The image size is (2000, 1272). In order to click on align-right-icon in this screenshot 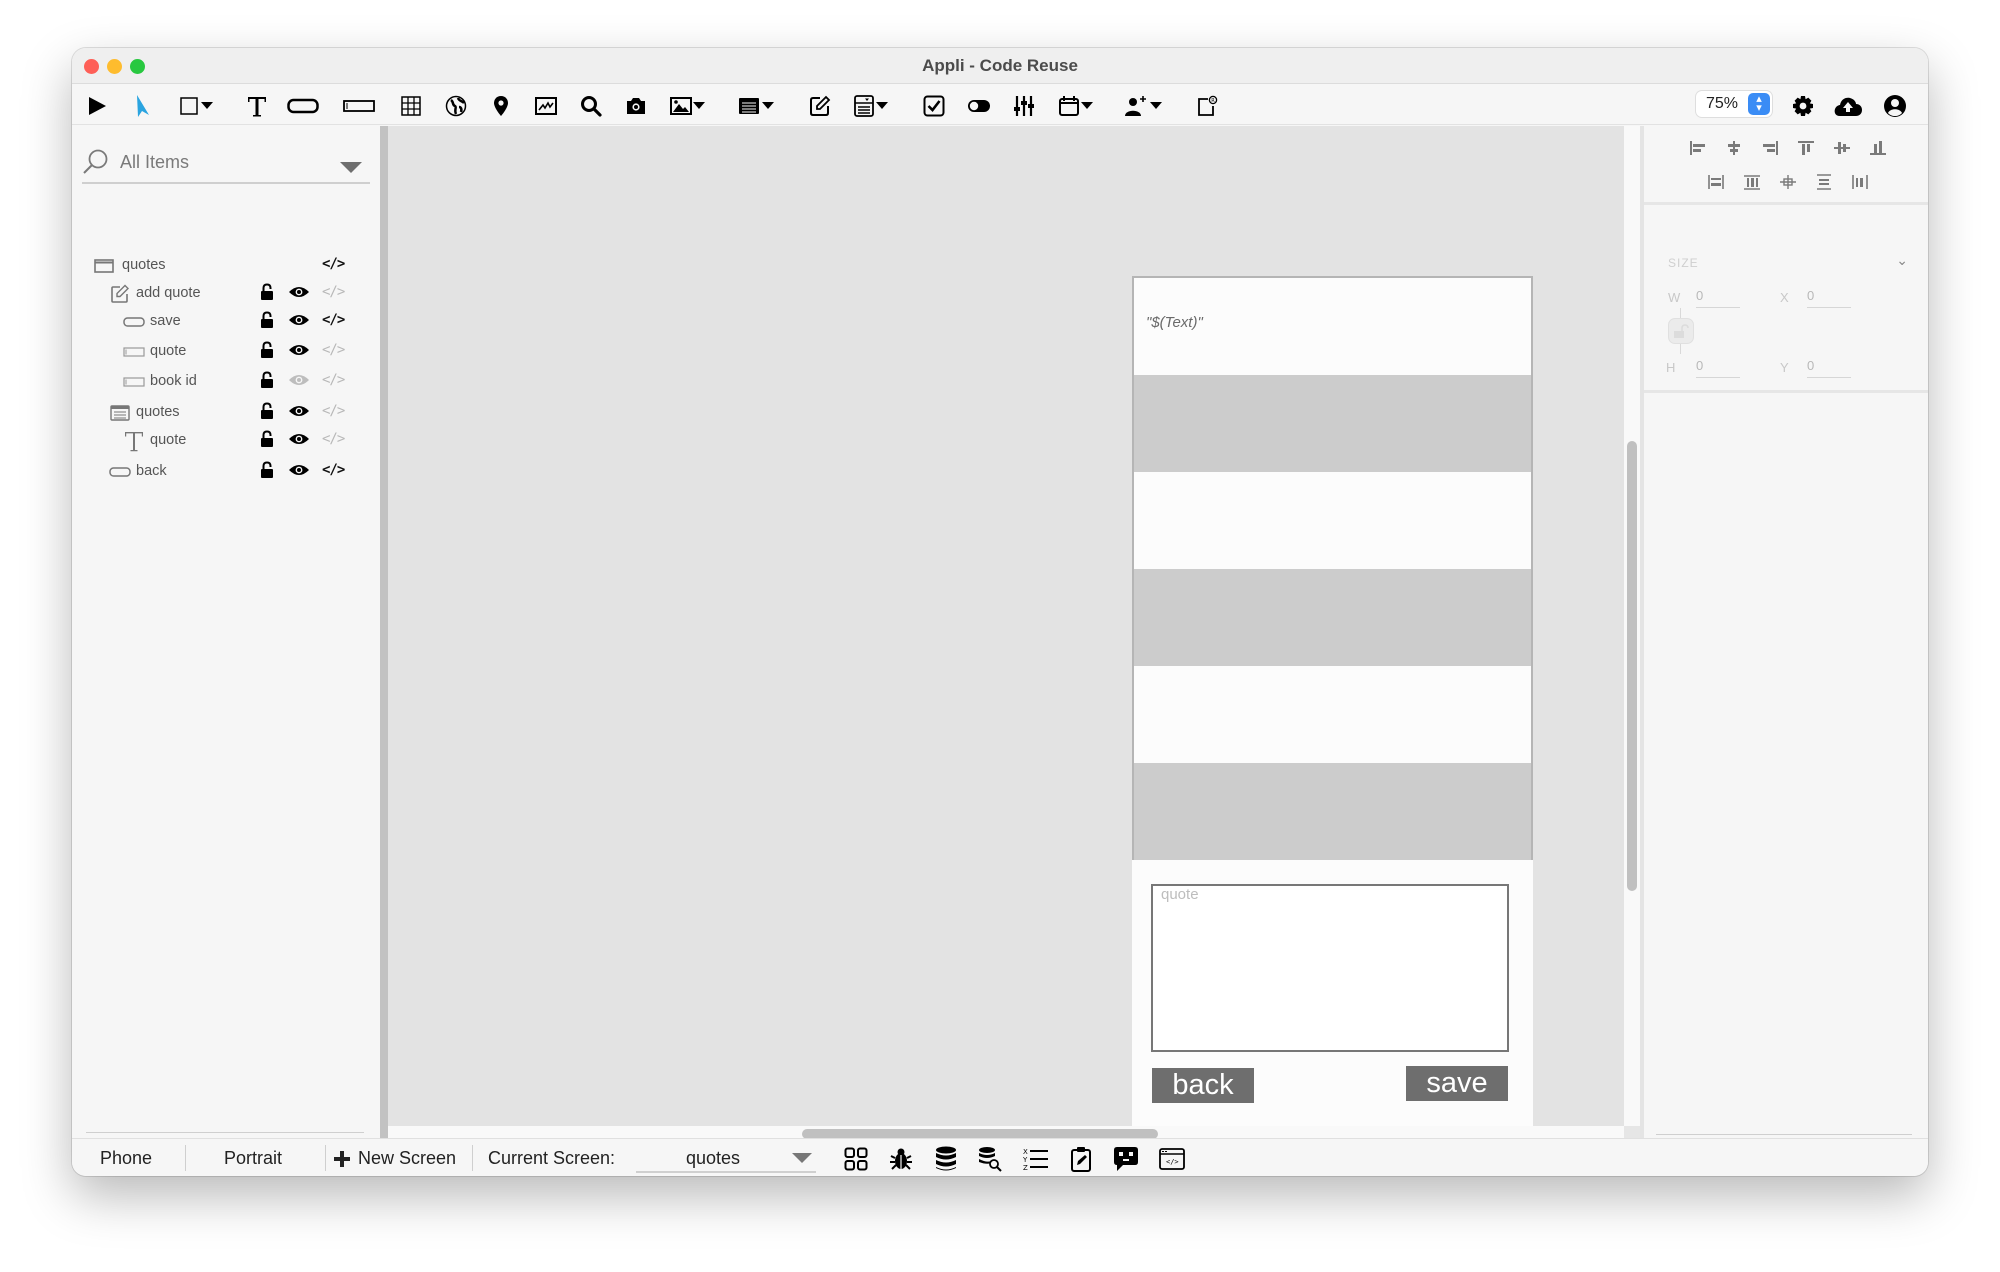, I will do `click(1770, 148)`.